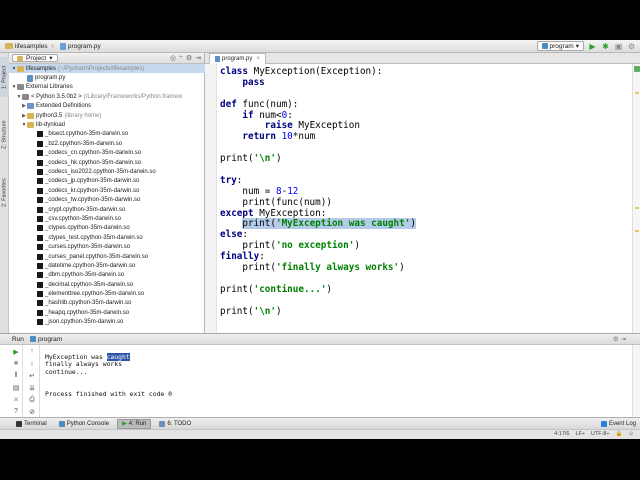  I want to click on tree-item-label: _codecs_jp.cpython-35m-darwin.so, so click(92, 181).